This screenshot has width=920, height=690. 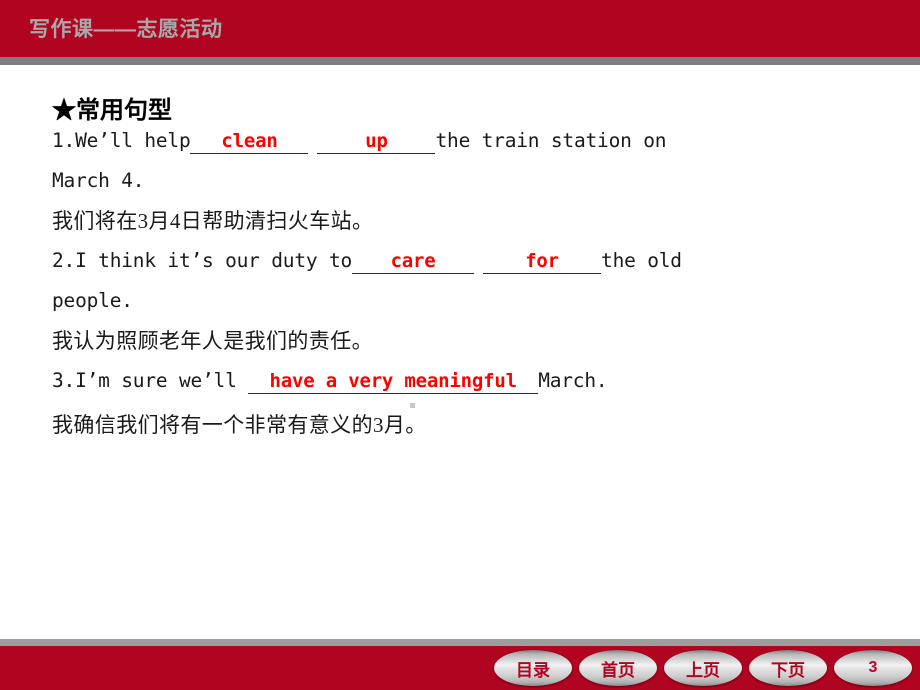 I want to click on sentence-2-line-2: people., so click(x=92, y=300).